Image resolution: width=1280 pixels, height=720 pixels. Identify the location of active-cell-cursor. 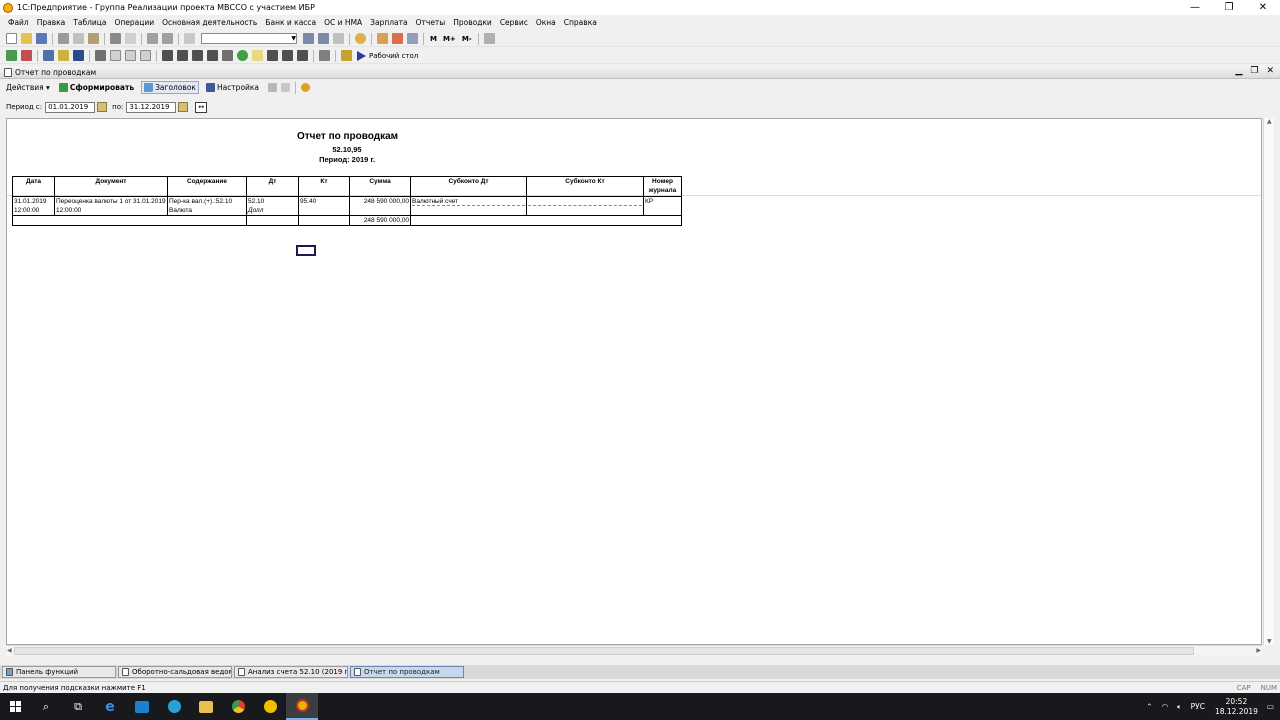
(306, 250).